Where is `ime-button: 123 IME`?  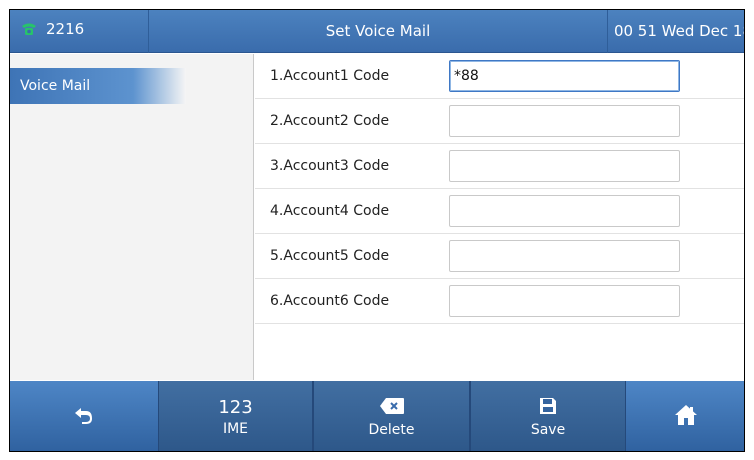 ime-button: 123 IME is located at coordinates (235, 416).